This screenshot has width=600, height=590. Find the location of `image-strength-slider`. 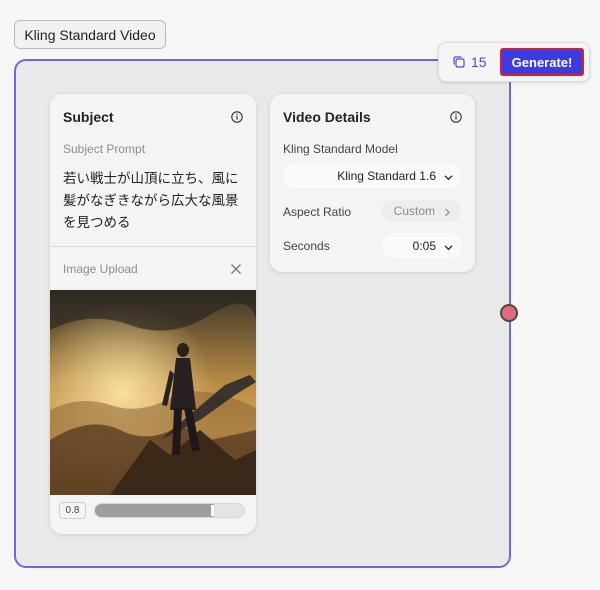

image-strength-slider is located at coordinates (169, 510).